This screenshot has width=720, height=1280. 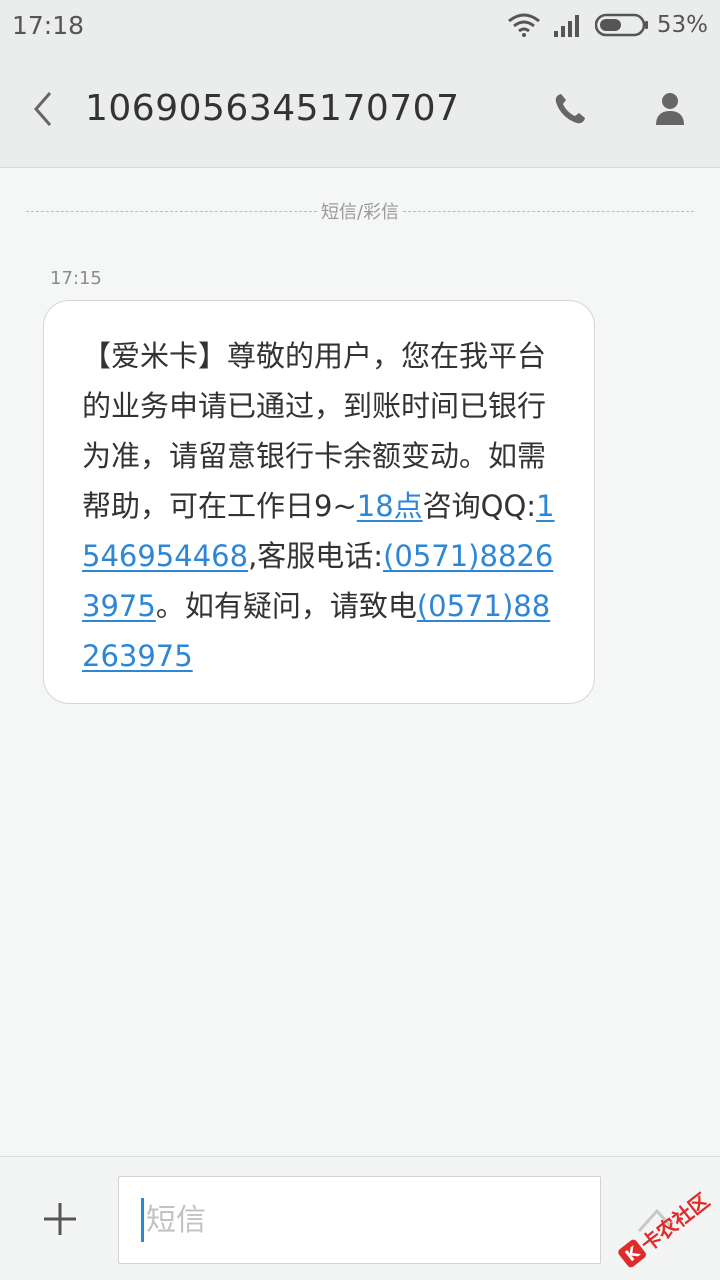 I want to click on person-icon, so click(x=670, y=108).